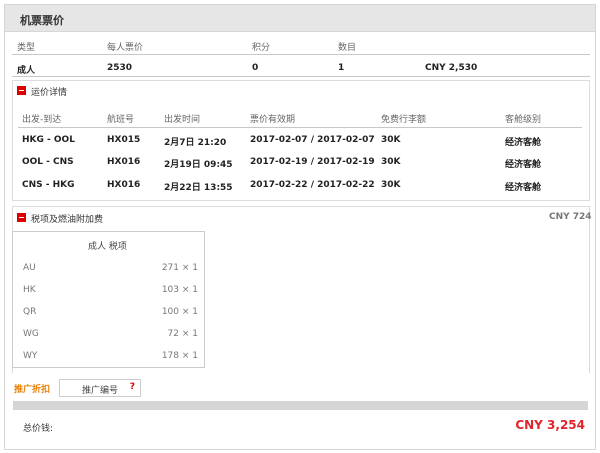 This screenshot has height=453, width=600. What do you see at coordinates (255, 68) in the screenshot?
I see `summary-points: 0` at bounding box center [255, 68].